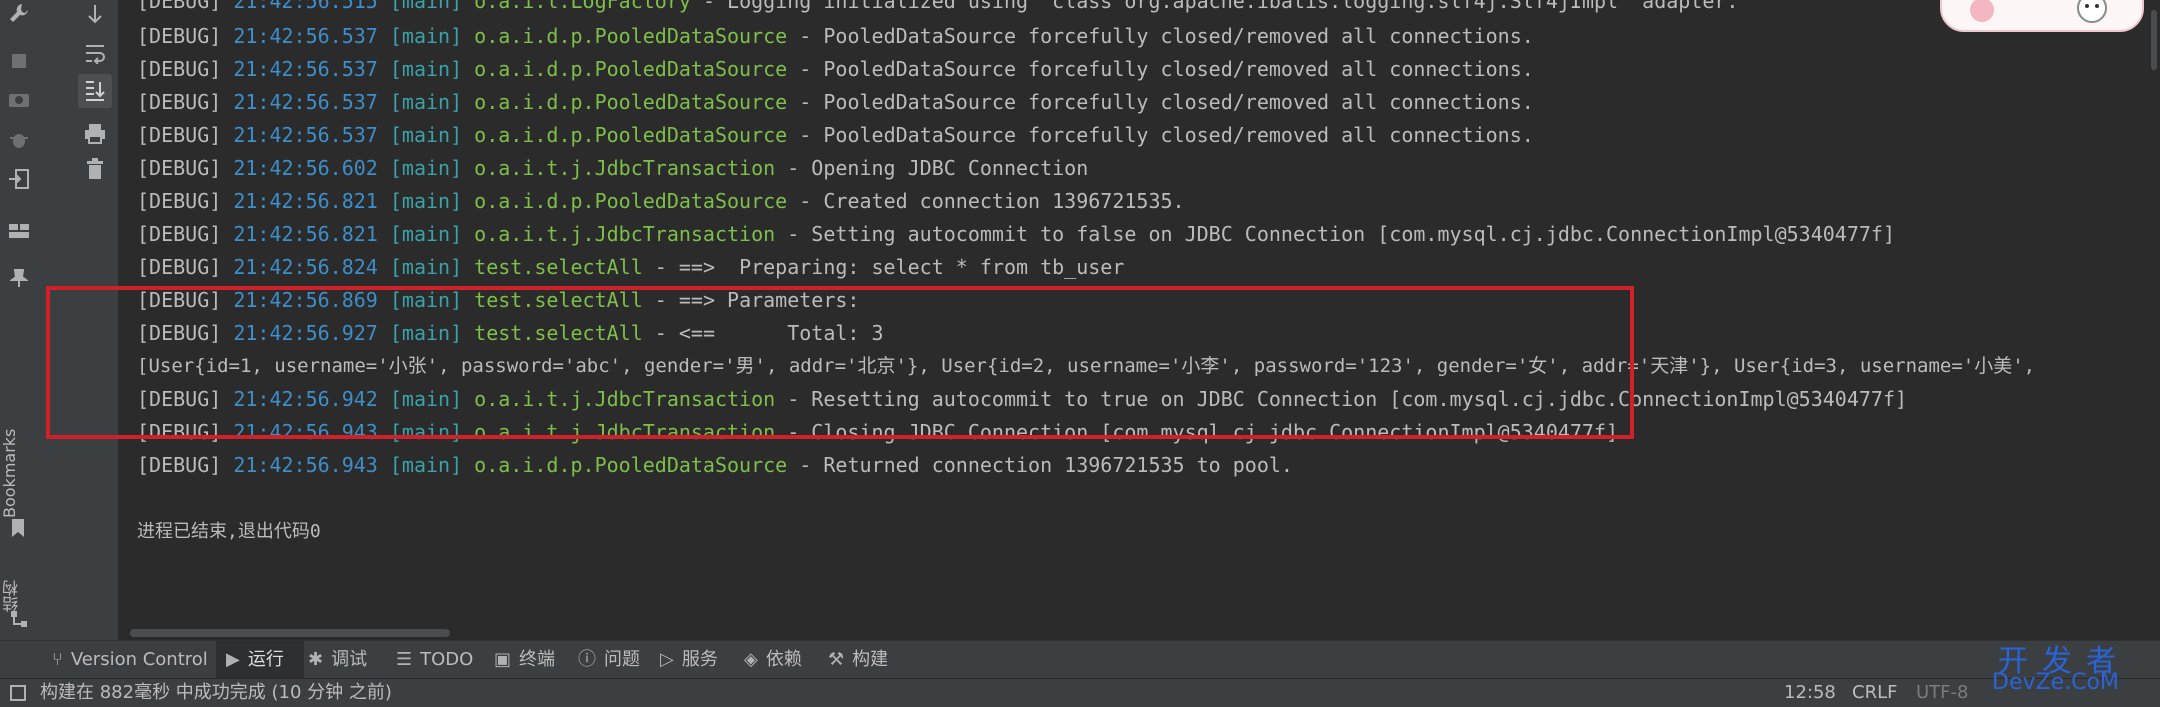 Image resolution: width=2160 pixels, height=707 pixels. Describe the element at coordinates (305, 465) in the screenshot. I see `log-timestamp: 21:42:56.943` at that location.